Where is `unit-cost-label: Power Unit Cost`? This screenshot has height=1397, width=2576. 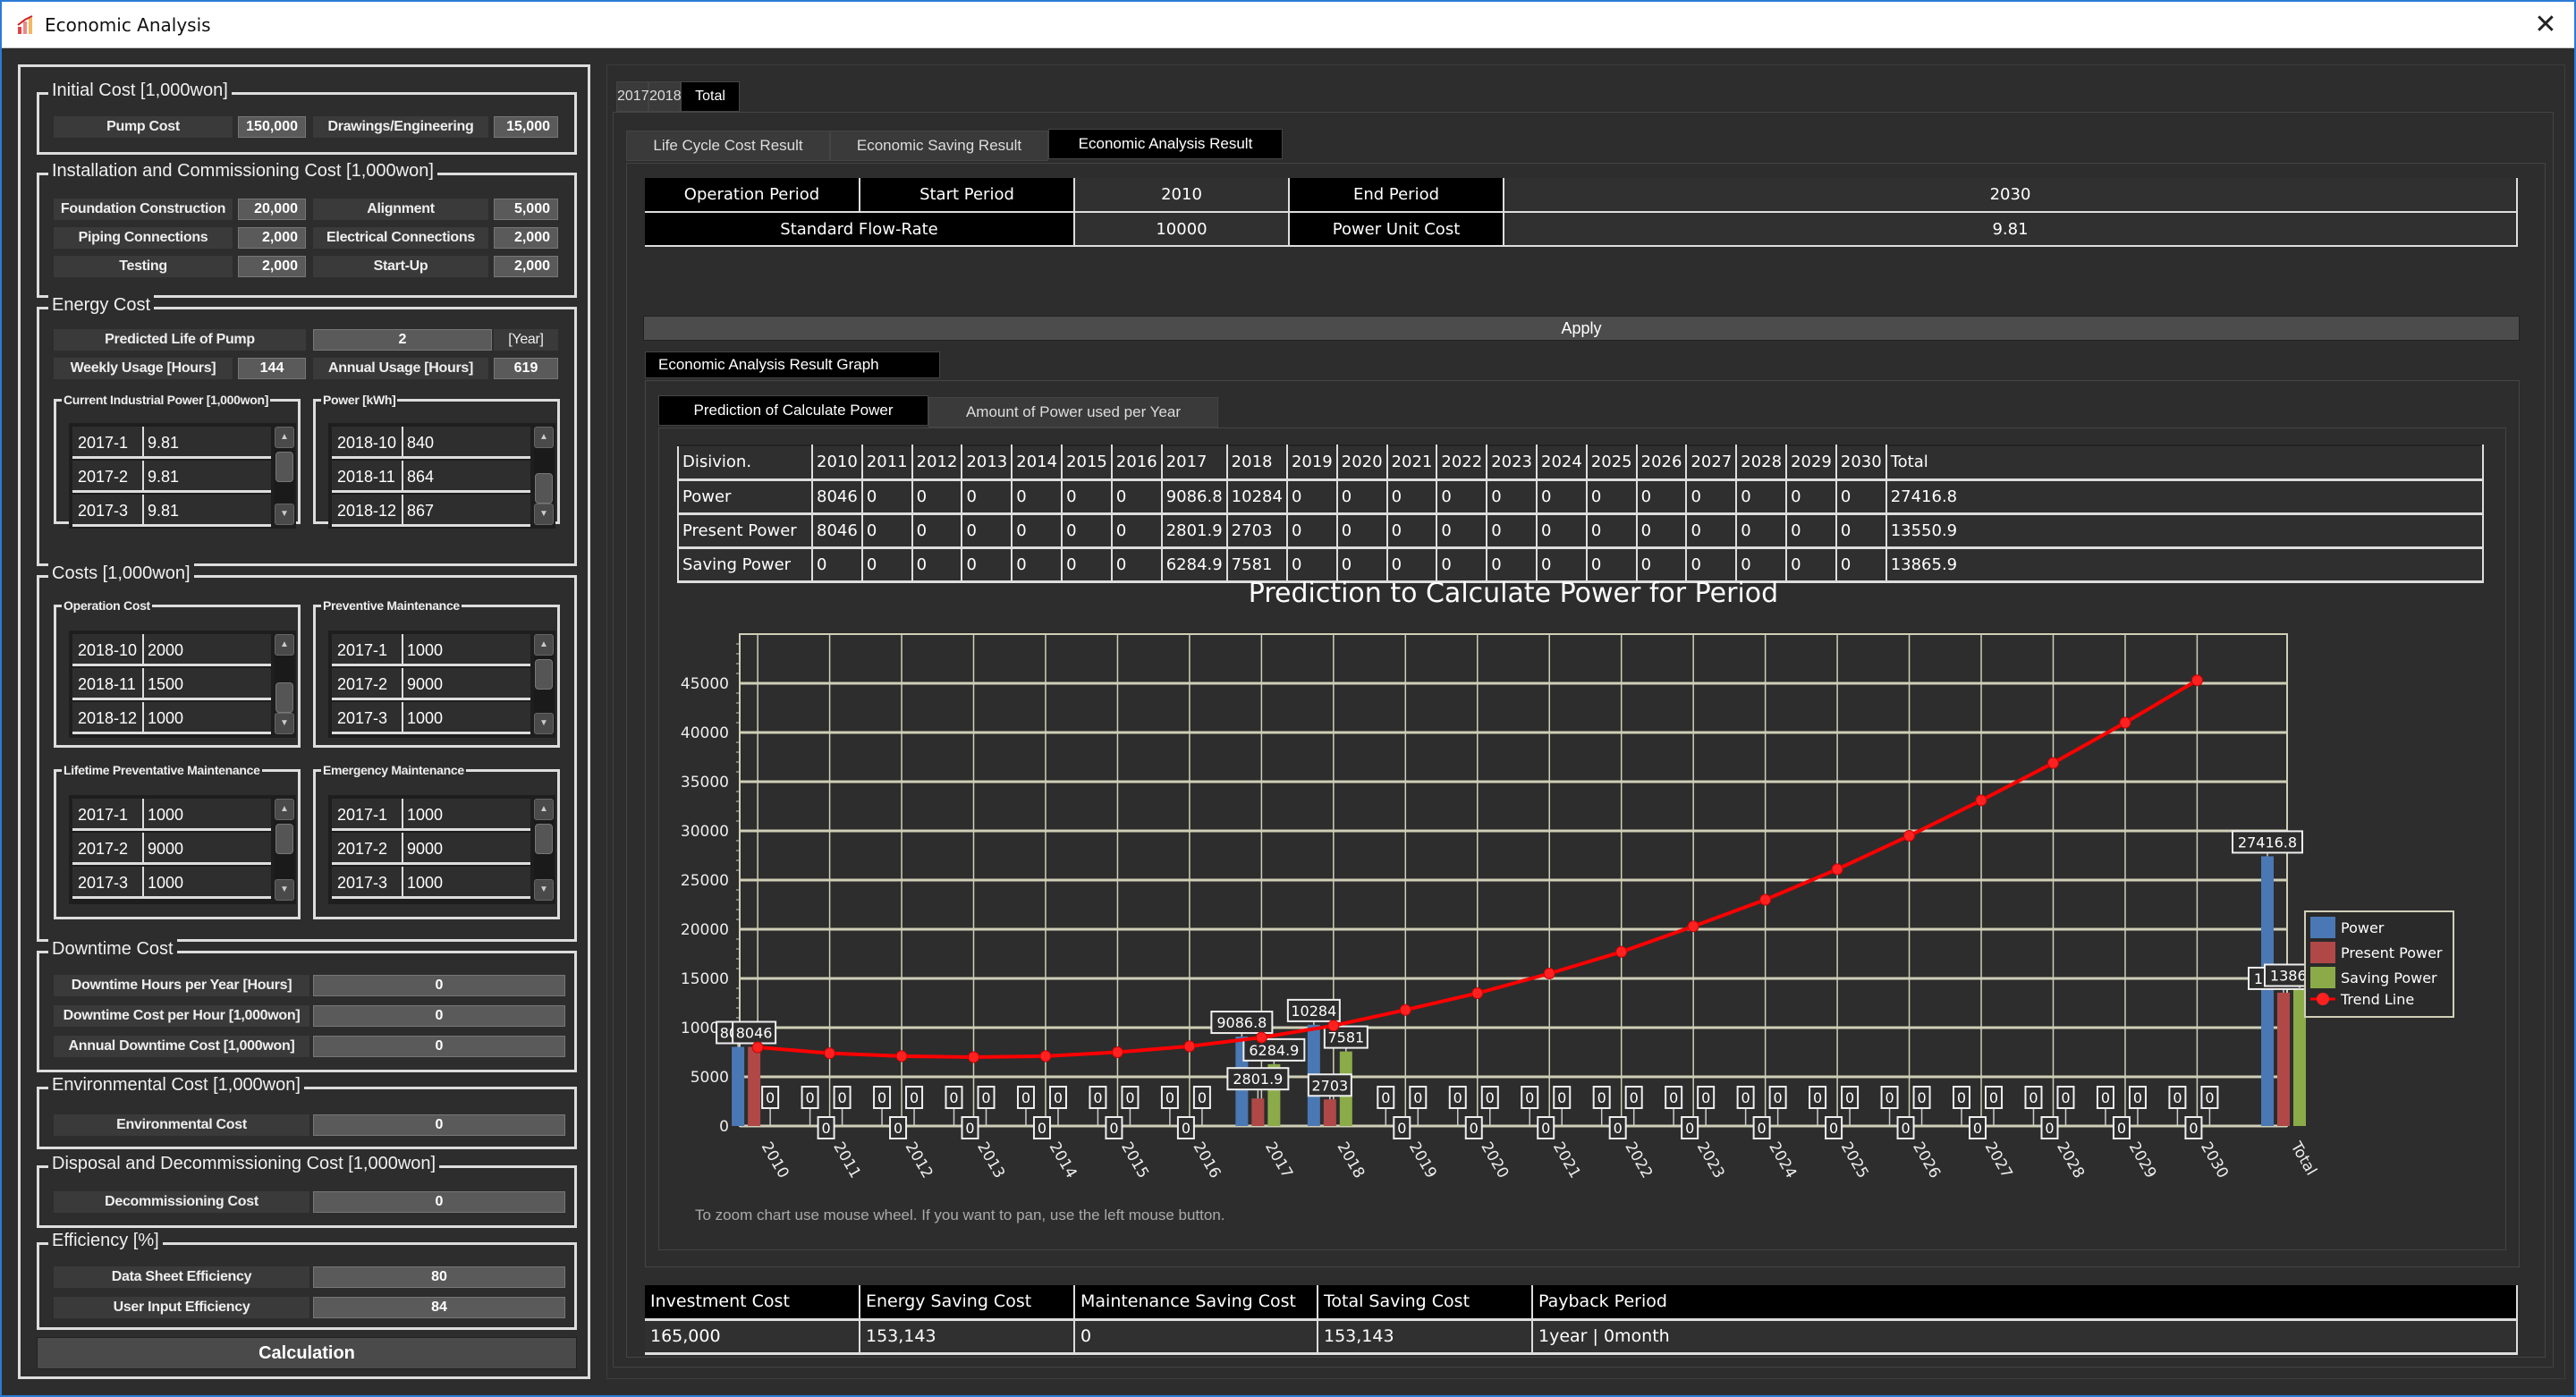
unit-cost-label: Power Unit Cost is located at coordinates (1396, 229).